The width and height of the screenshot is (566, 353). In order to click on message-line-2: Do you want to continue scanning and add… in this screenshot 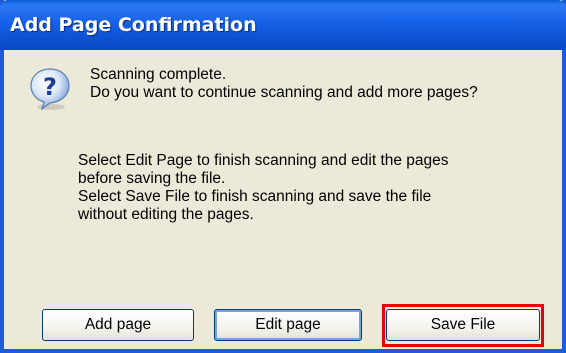, I will do `click(284, 92)`.